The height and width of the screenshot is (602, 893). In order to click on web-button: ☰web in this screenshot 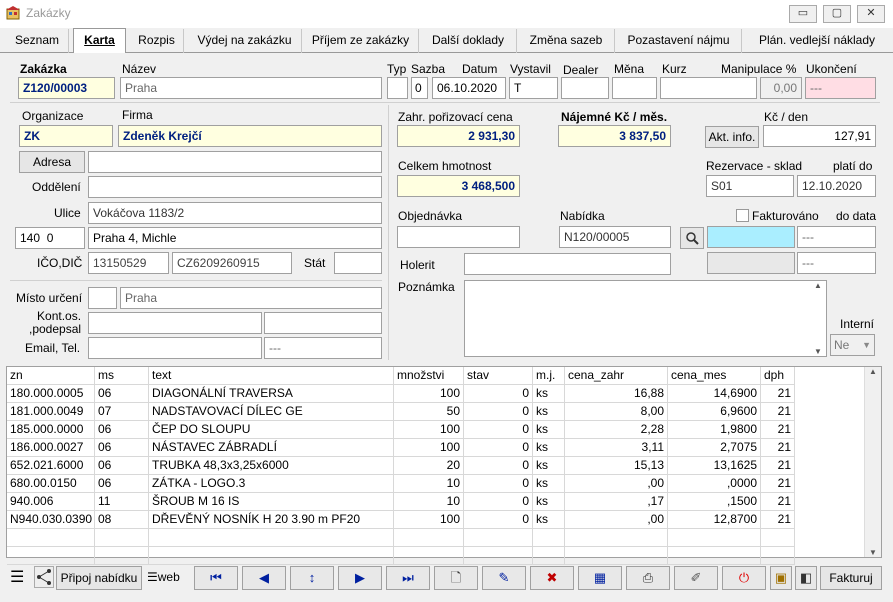, I will do `click(163, 577)`.